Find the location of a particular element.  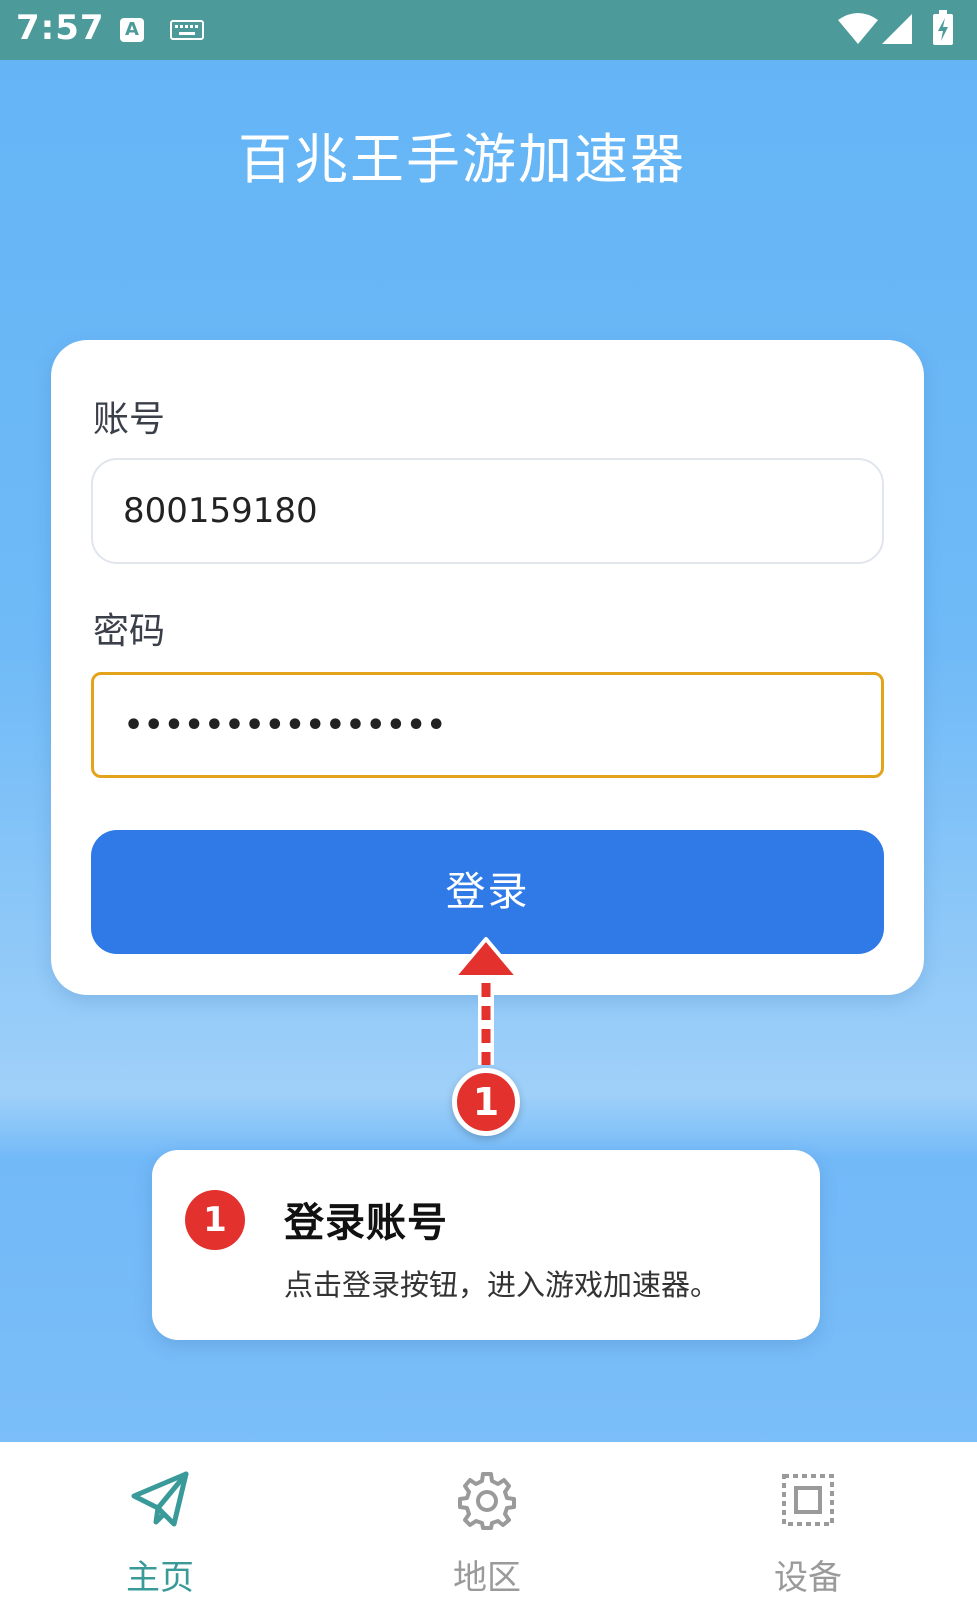

tip-title: 登录账号 is located at coordinates (366, 1223).